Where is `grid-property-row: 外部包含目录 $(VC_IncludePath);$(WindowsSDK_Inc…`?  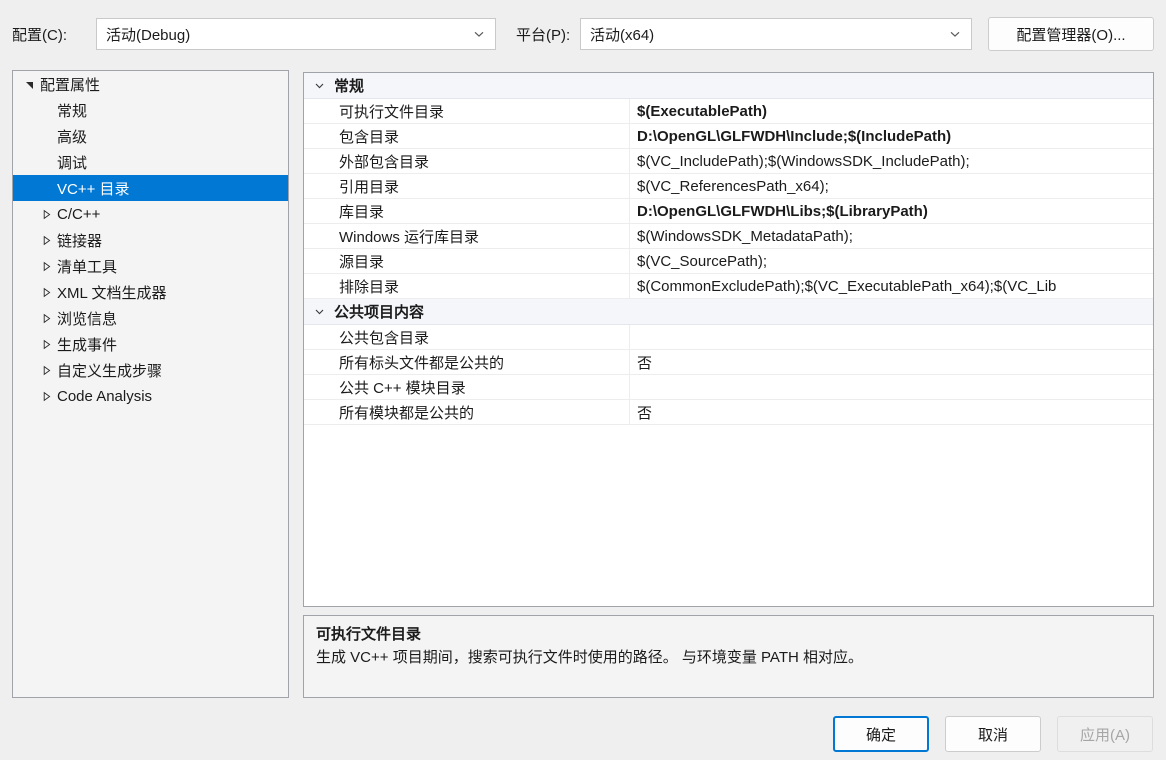
grid-property-row: 外部包含目录 $(VC_IncludePath);$(WindowsSDK_Inc… is located at coordinates (728, 161).